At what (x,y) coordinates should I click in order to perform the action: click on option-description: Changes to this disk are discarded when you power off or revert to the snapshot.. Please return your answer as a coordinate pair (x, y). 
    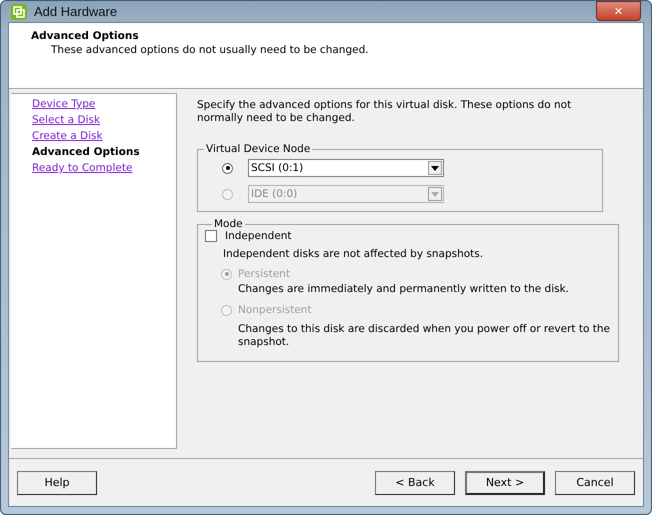
    Looking at the image, I should click on (424, 336).